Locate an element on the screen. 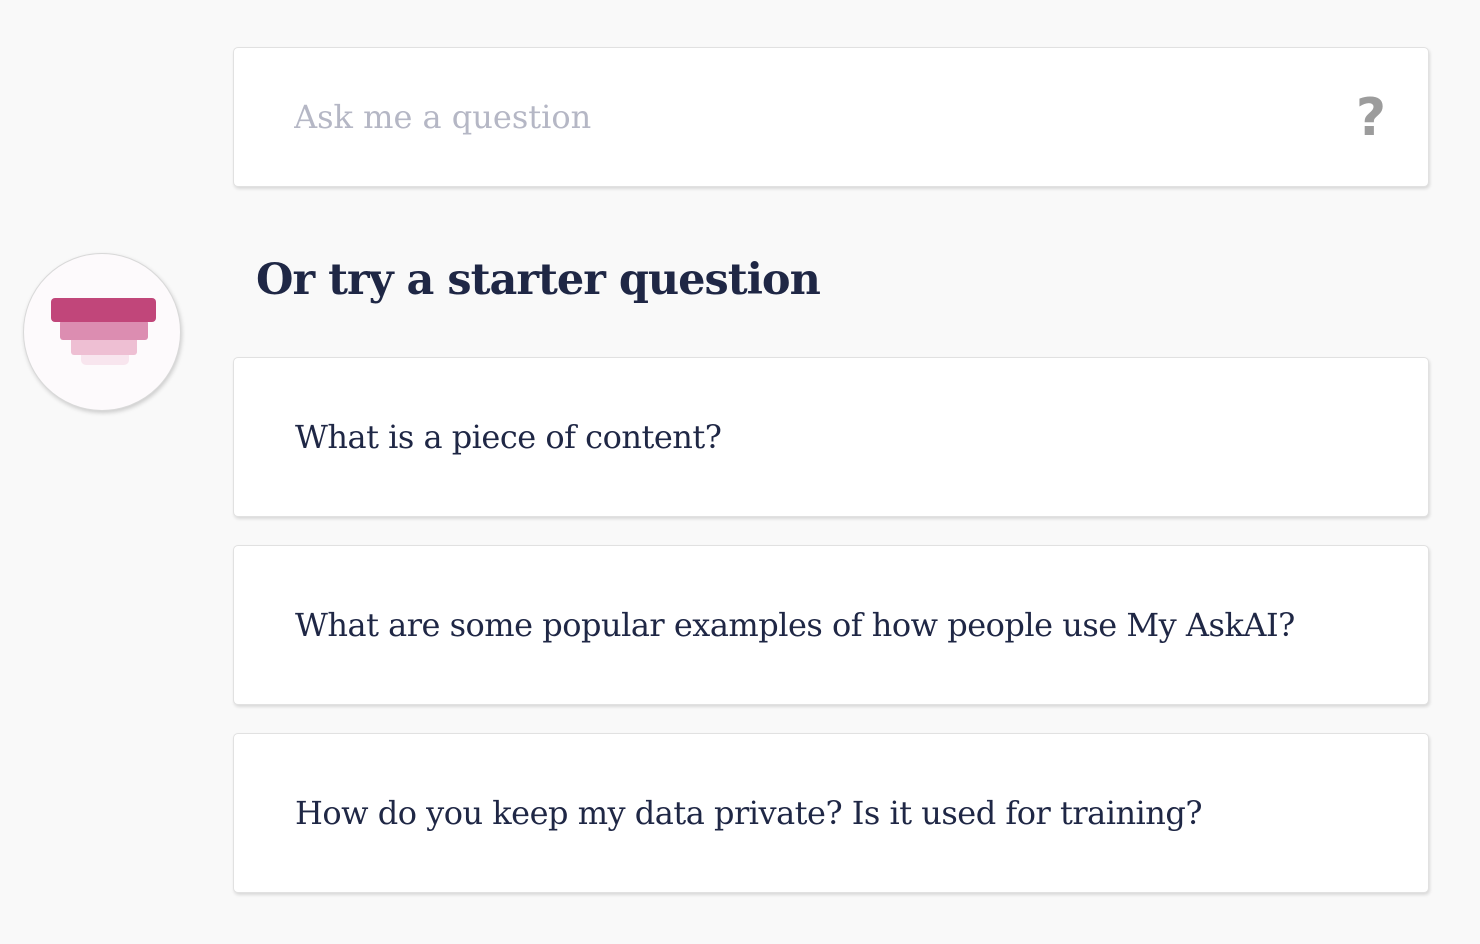 This screenshot has width=1480, height=944. search-box: ? is located at coordinates (831, 117).